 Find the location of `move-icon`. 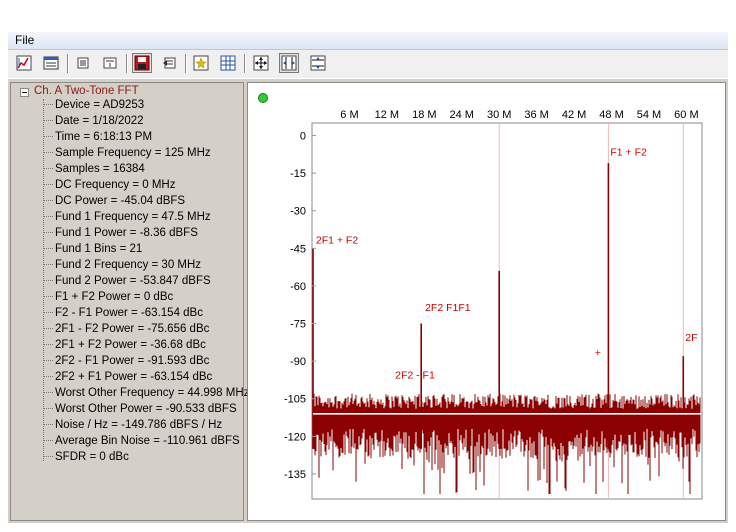

move-icon is located at coordinates (261, 63).